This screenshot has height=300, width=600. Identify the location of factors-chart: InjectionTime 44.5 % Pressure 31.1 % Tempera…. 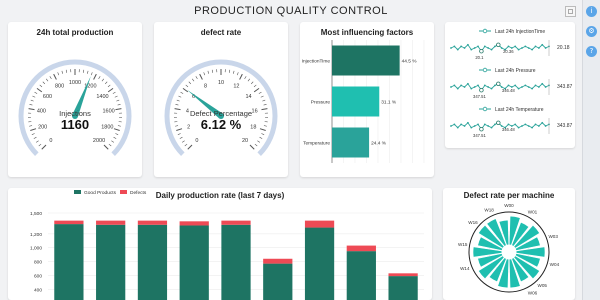
(363, 101).